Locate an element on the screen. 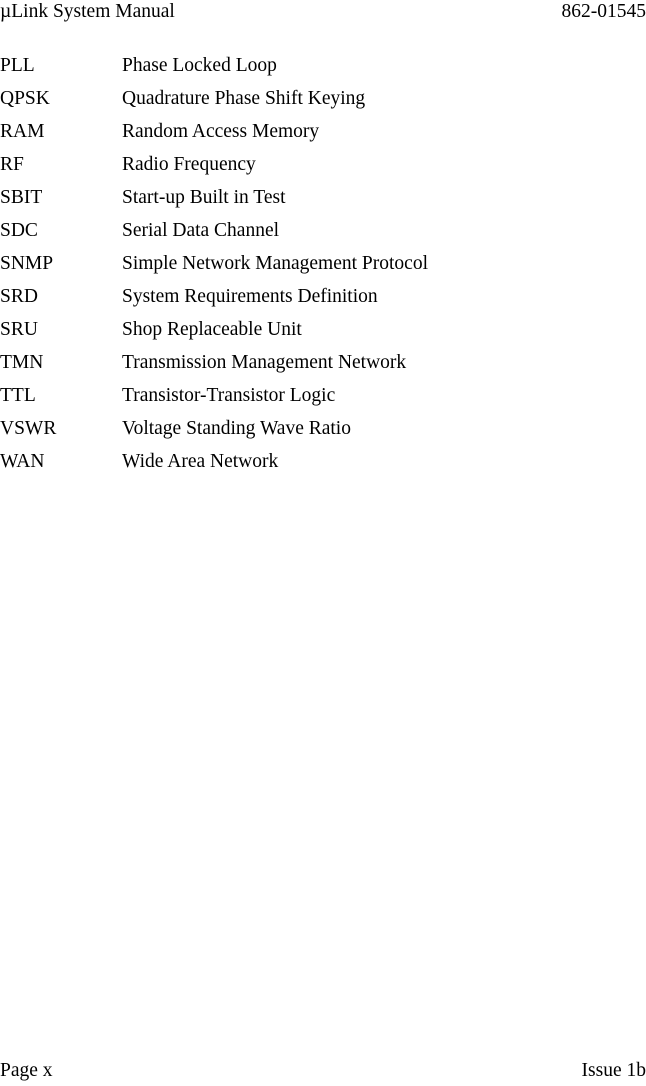  abbreviation-row: PLL Phase Locked Loop is located at coordinates (323, 65).